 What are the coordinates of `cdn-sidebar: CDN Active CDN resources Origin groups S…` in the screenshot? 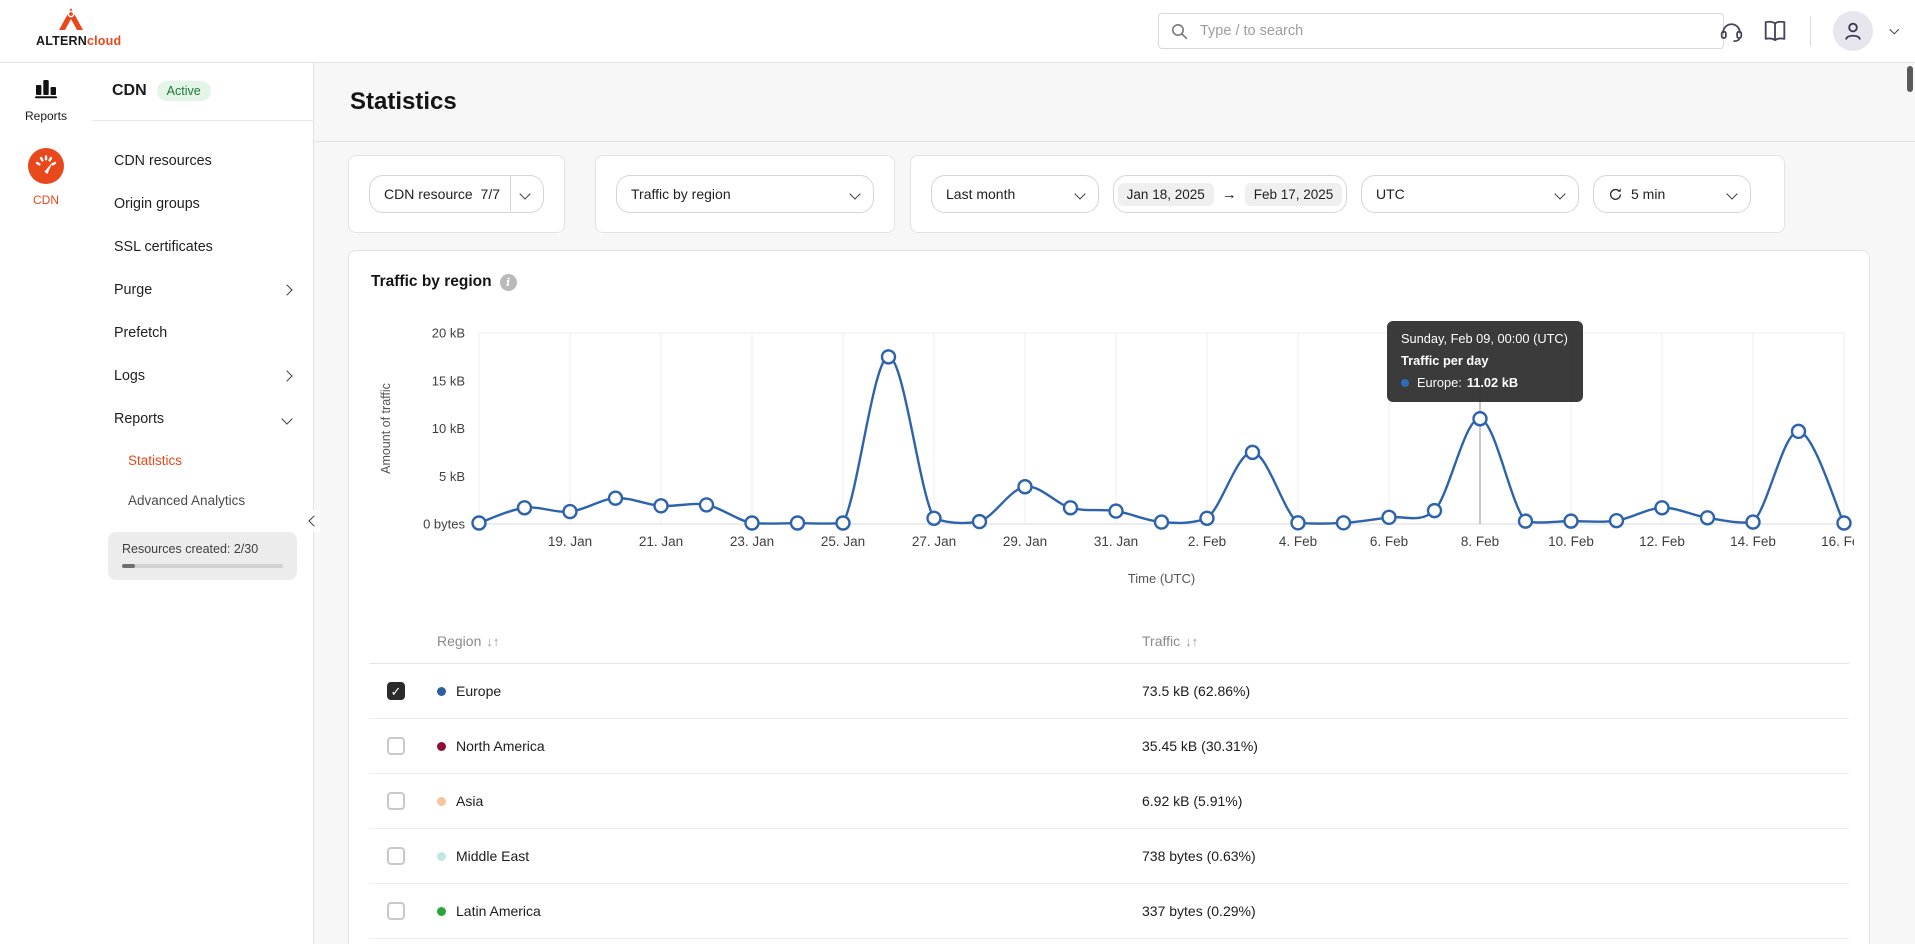 It's located at (206, 503).